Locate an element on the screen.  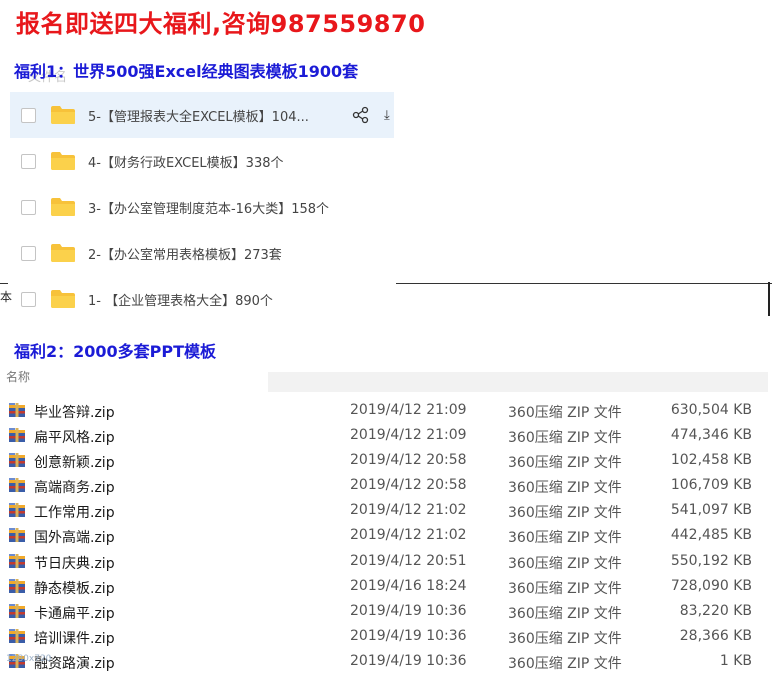
file-name: 扁平风格.zip is located at coordinates (74, 437).